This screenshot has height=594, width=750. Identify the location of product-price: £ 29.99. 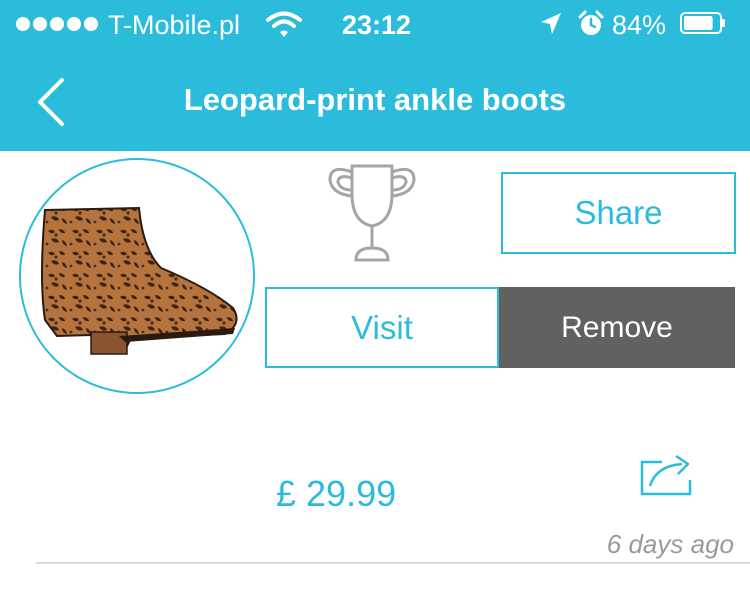
(336, 493).